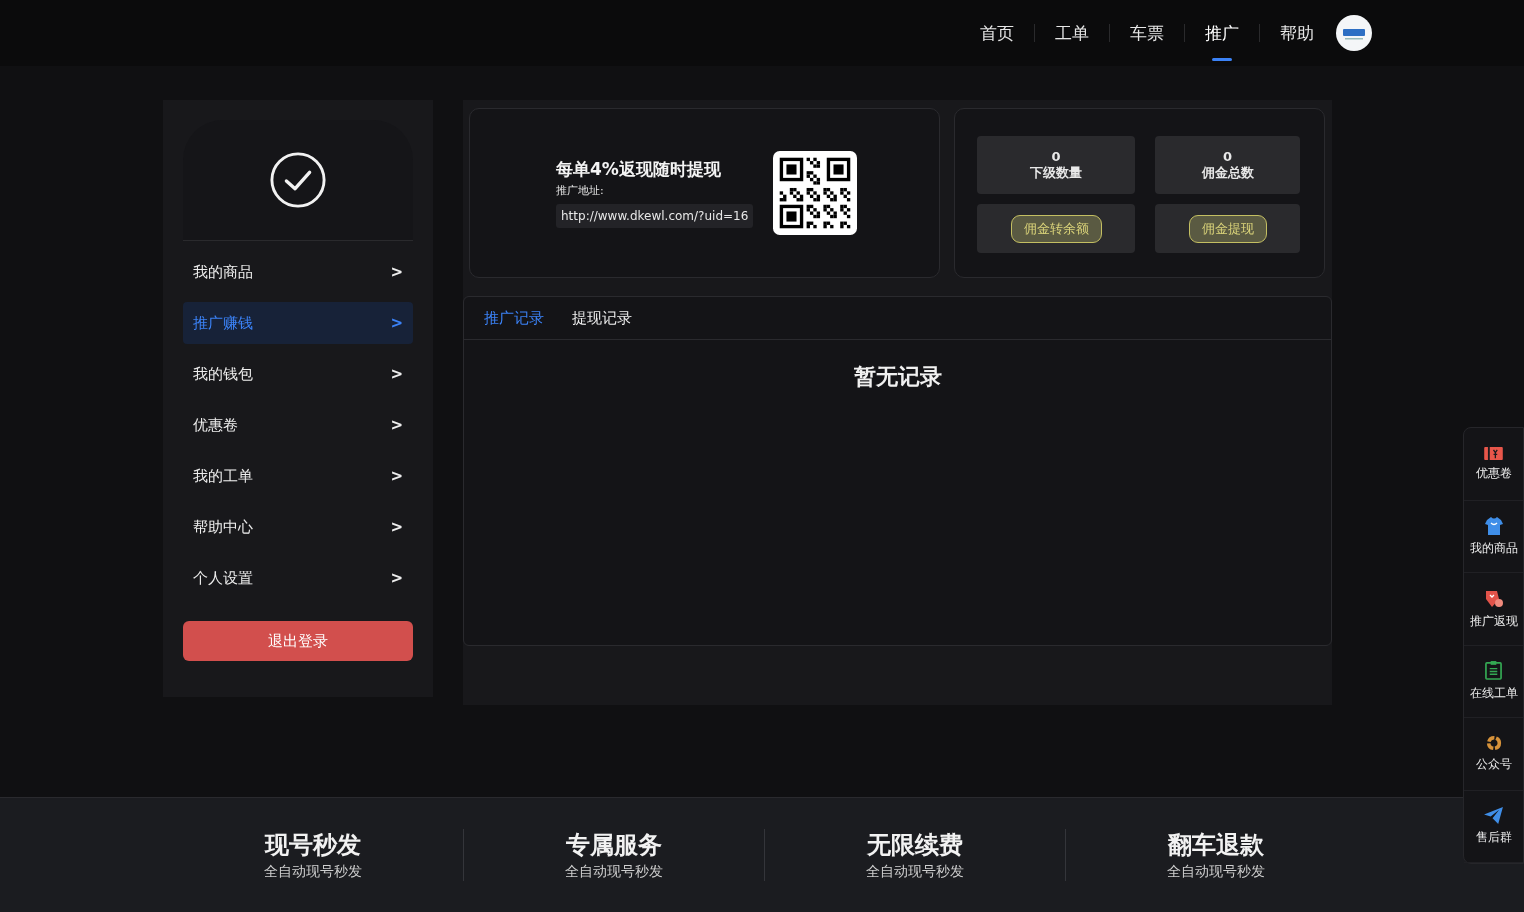 The height and width of the screenshot is (912, 1524). Describe the element at coordinates (1354, 33) in the screenshot. I see `logo-icon` at that location.